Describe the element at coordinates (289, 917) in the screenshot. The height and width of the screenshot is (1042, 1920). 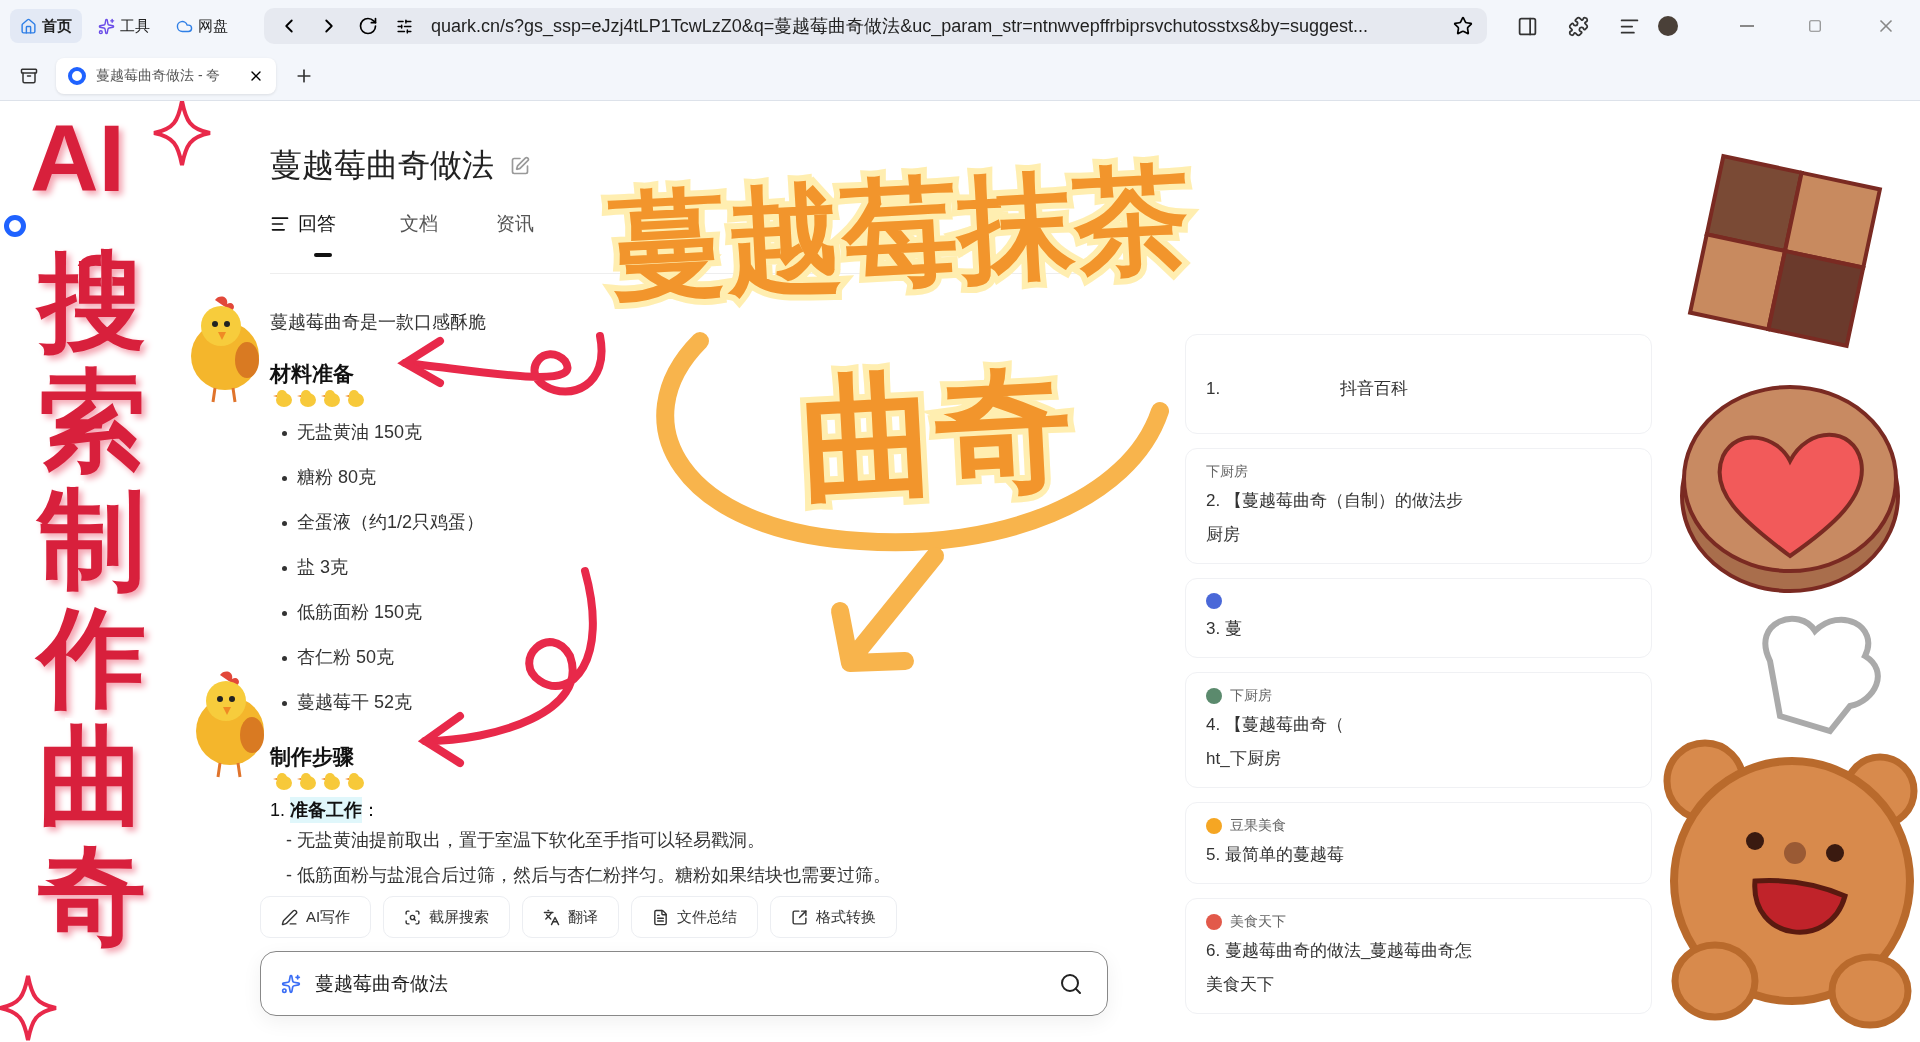
I see `pen-icon` at that location.